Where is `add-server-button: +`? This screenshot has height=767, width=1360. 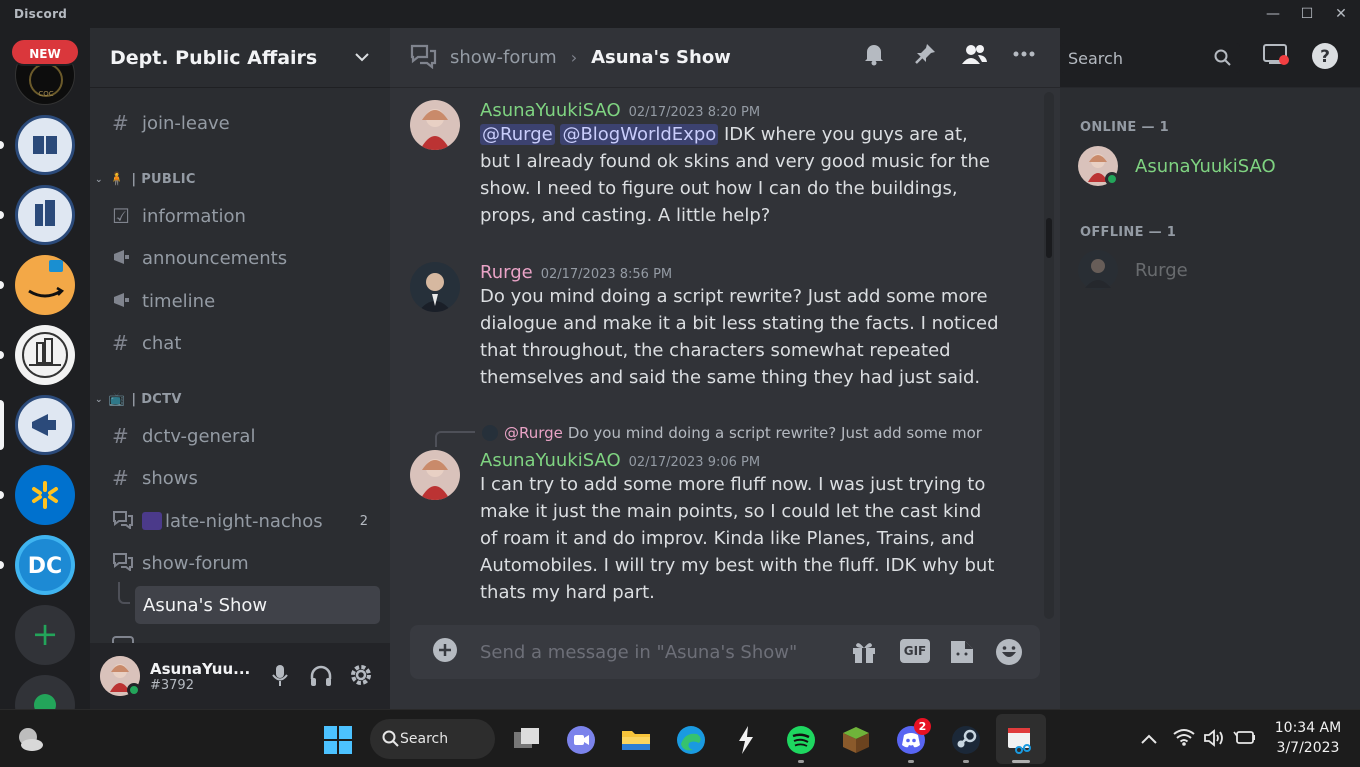 add-server-button: + is located at coordinates (45, 635).